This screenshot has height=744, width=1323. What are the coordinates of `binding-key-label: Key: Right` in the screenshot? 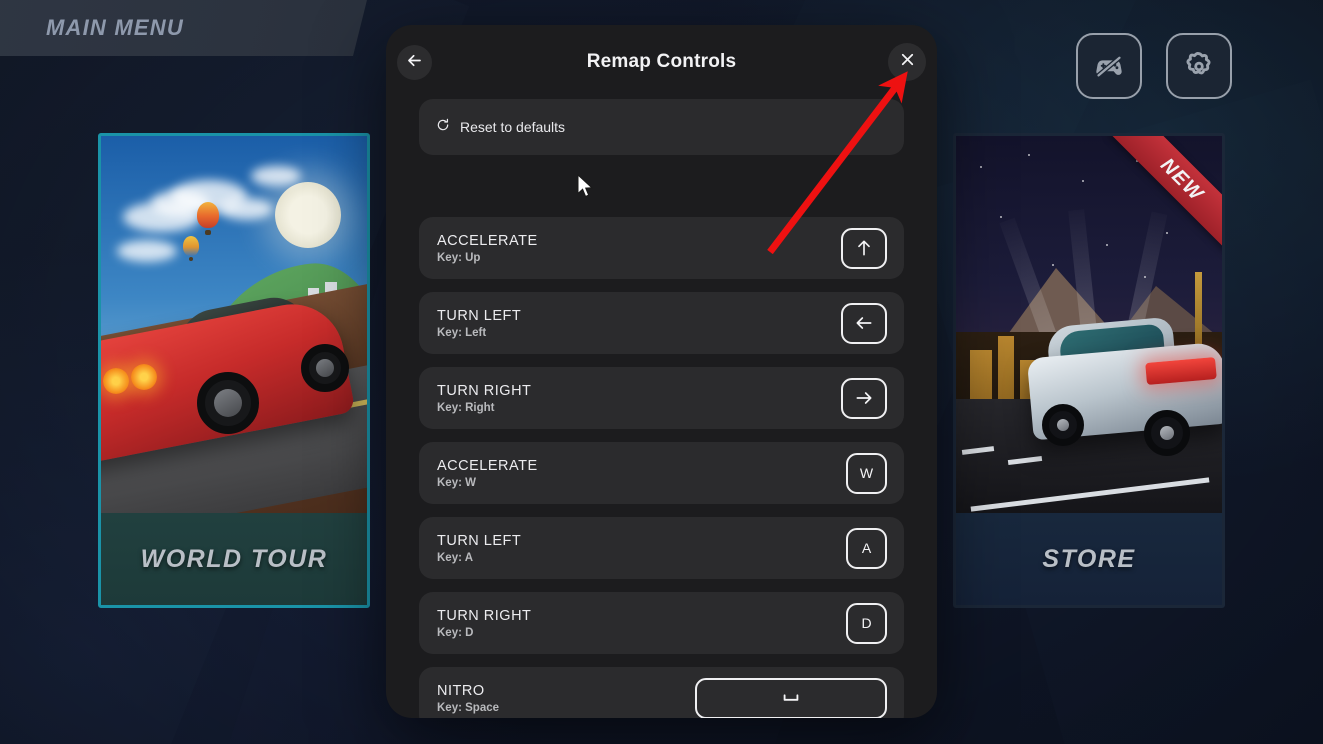 It's located at (466, 407).